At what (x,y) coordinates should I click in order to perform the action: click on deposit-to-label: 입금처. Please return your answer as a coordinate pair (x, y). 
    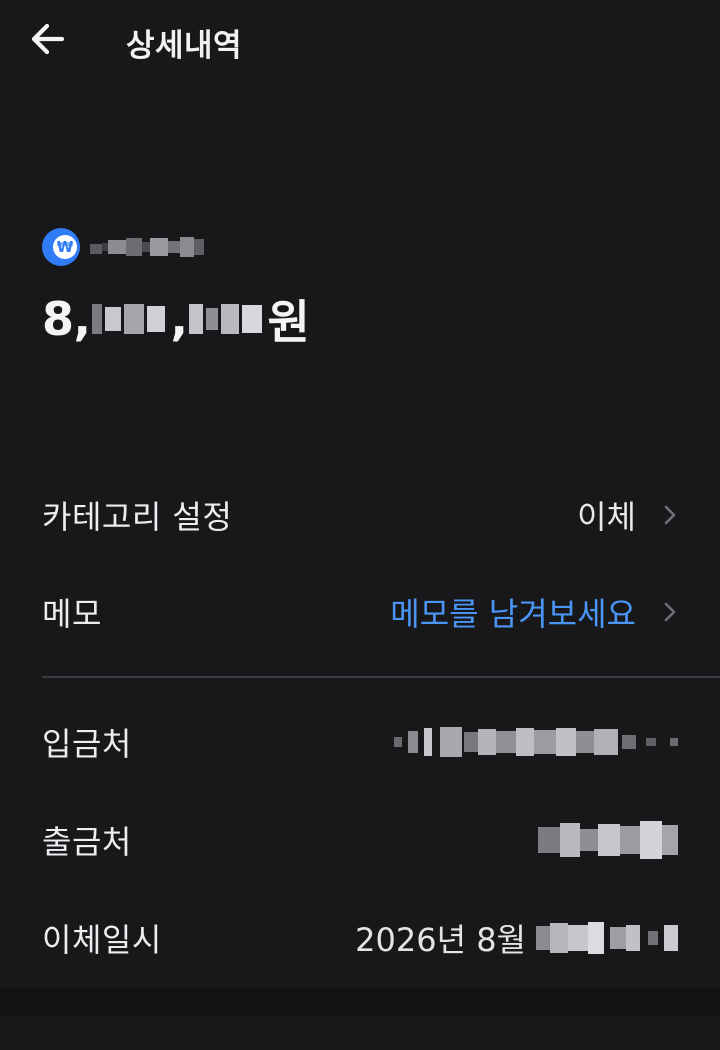
    Looking at the image, I should click on (87, 744).